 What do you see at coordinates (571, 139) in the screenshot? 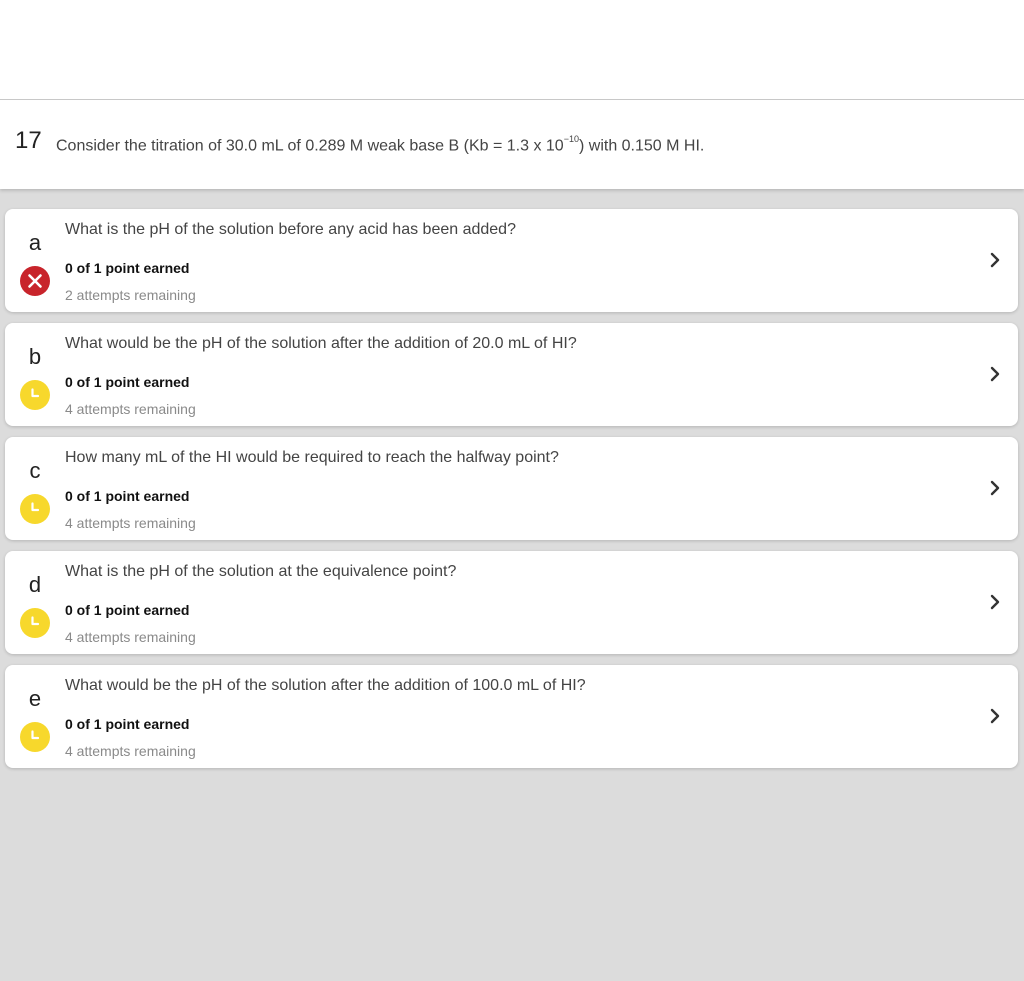
I see `question-text-exponent: −10` at bounding box center [571, 139].